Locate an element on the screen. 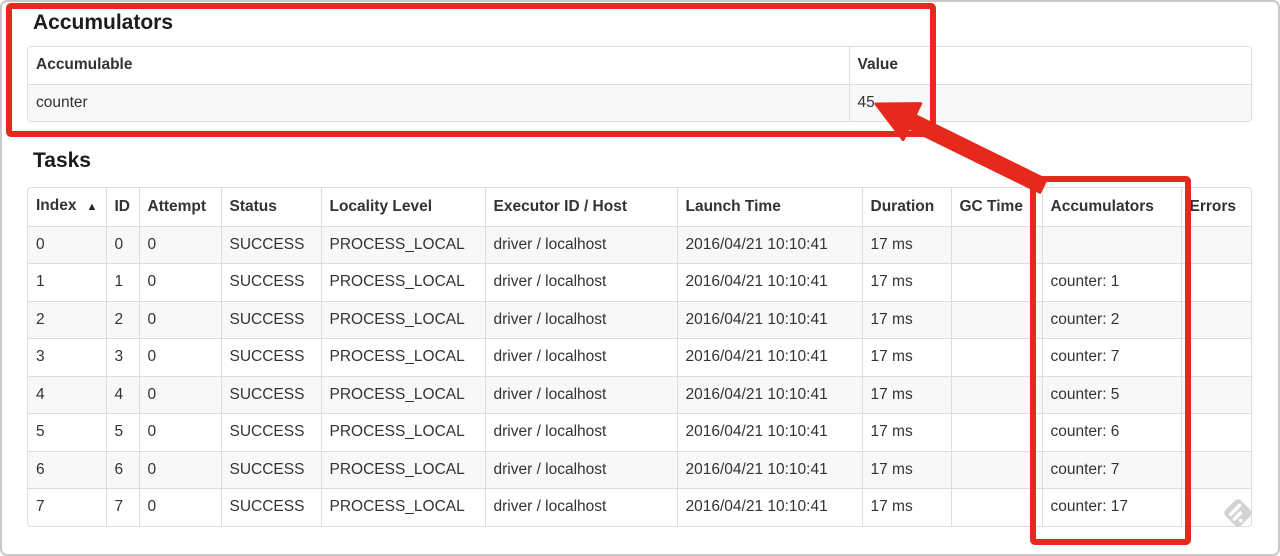 The height and width of the screenshot is (556, 1280). task-cell-index: 1 is located at coordinates (67, 282).